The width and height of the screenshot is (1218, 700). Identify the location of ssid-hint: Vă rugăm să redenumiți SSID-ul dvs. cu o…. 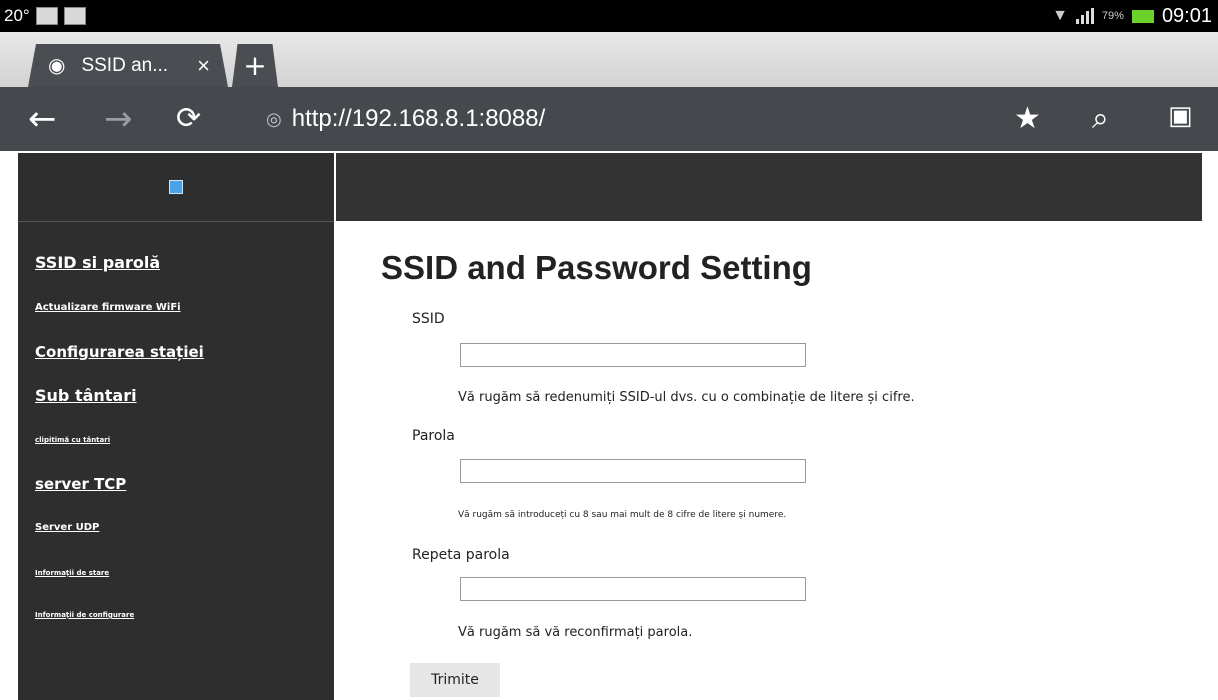
(686, 397).